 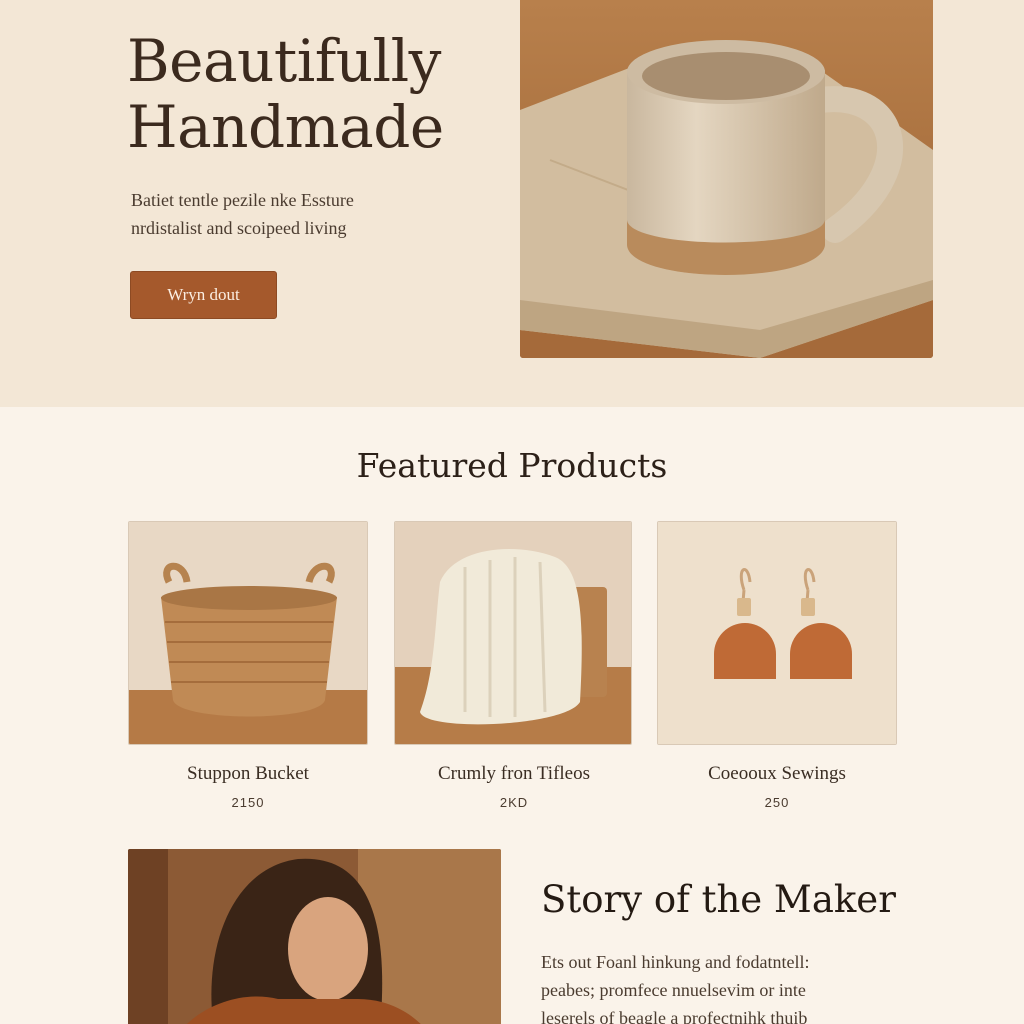 What do you see at coordinates (203, 295) in the screenshot?
I see `hero-cta-button: Wryn dout` at bounding box center [203, 295].